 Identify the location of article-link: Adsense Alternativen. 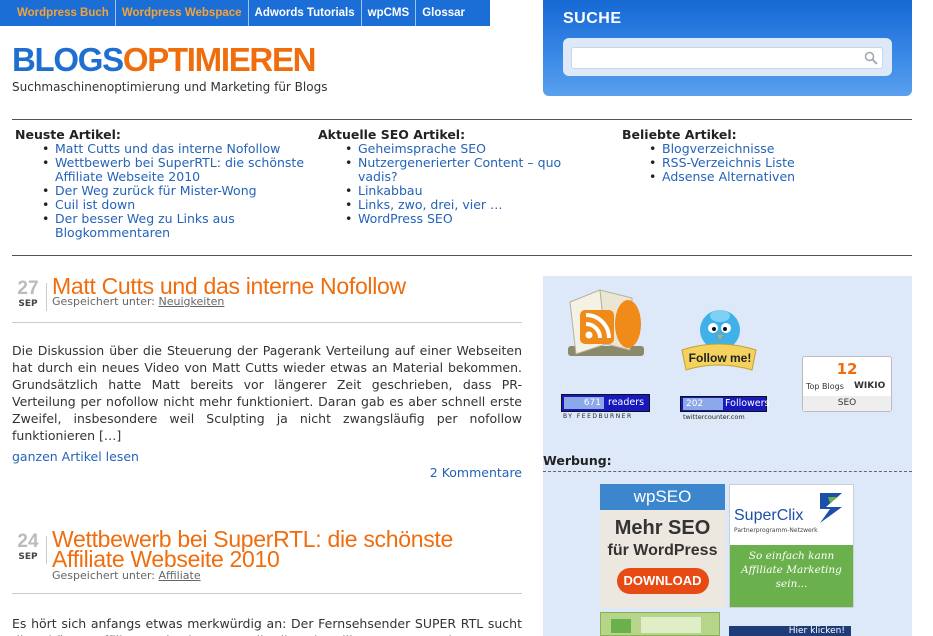
(728, 176).